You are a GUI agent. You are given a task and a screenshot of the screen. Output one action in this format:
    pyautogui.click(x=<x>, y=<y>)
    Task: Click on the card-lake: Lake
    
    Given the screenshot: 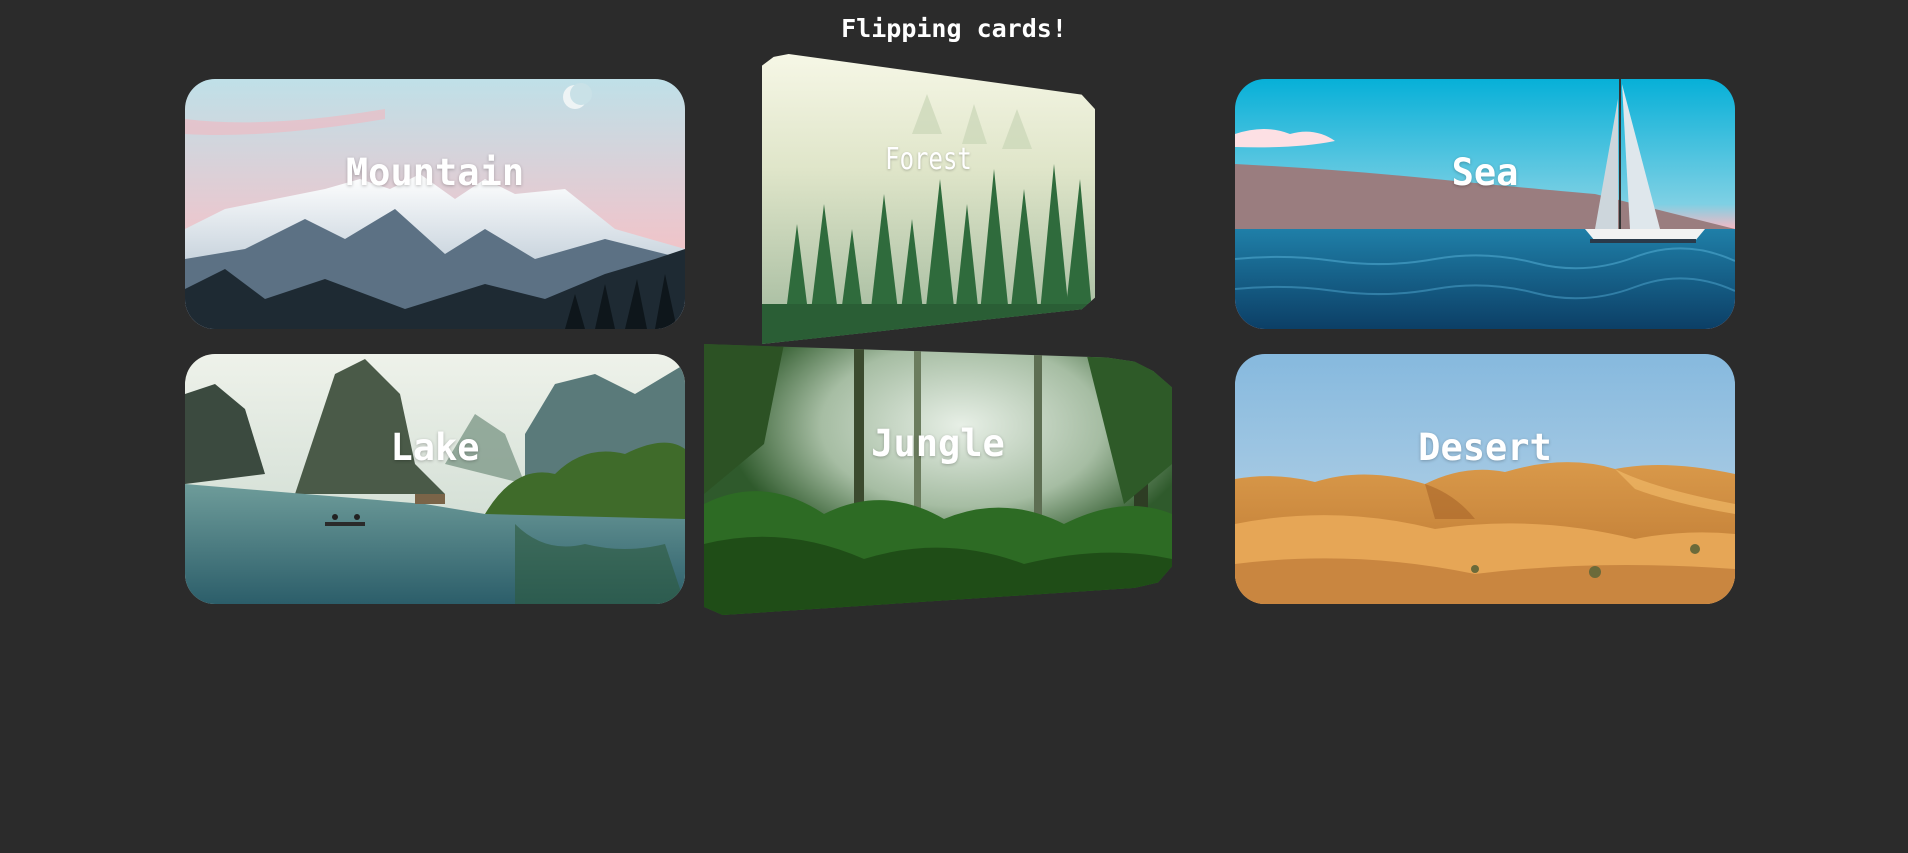 What is the action you would take?
    pyautogui.click(x=435, y=479)
    